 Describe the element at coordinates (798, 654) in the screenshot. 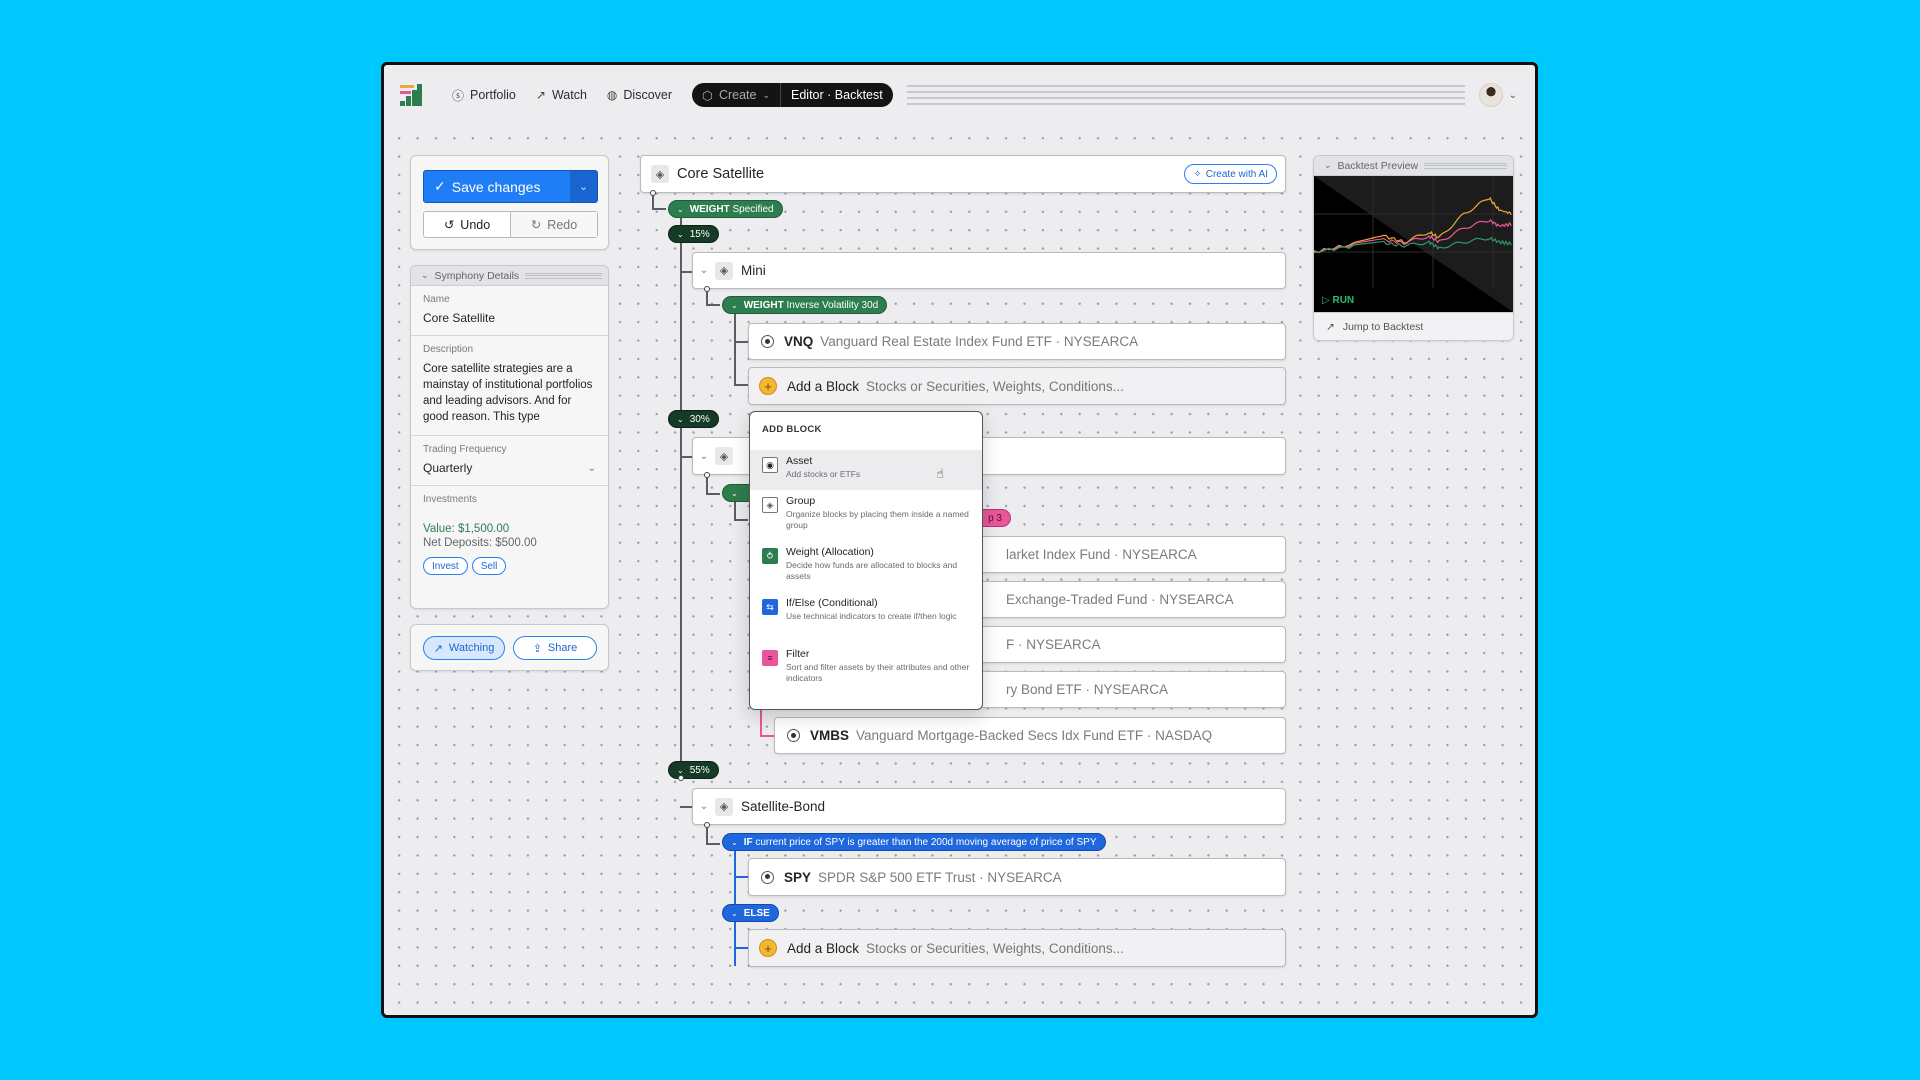

I see `menu-item-name: Filter` at that location.